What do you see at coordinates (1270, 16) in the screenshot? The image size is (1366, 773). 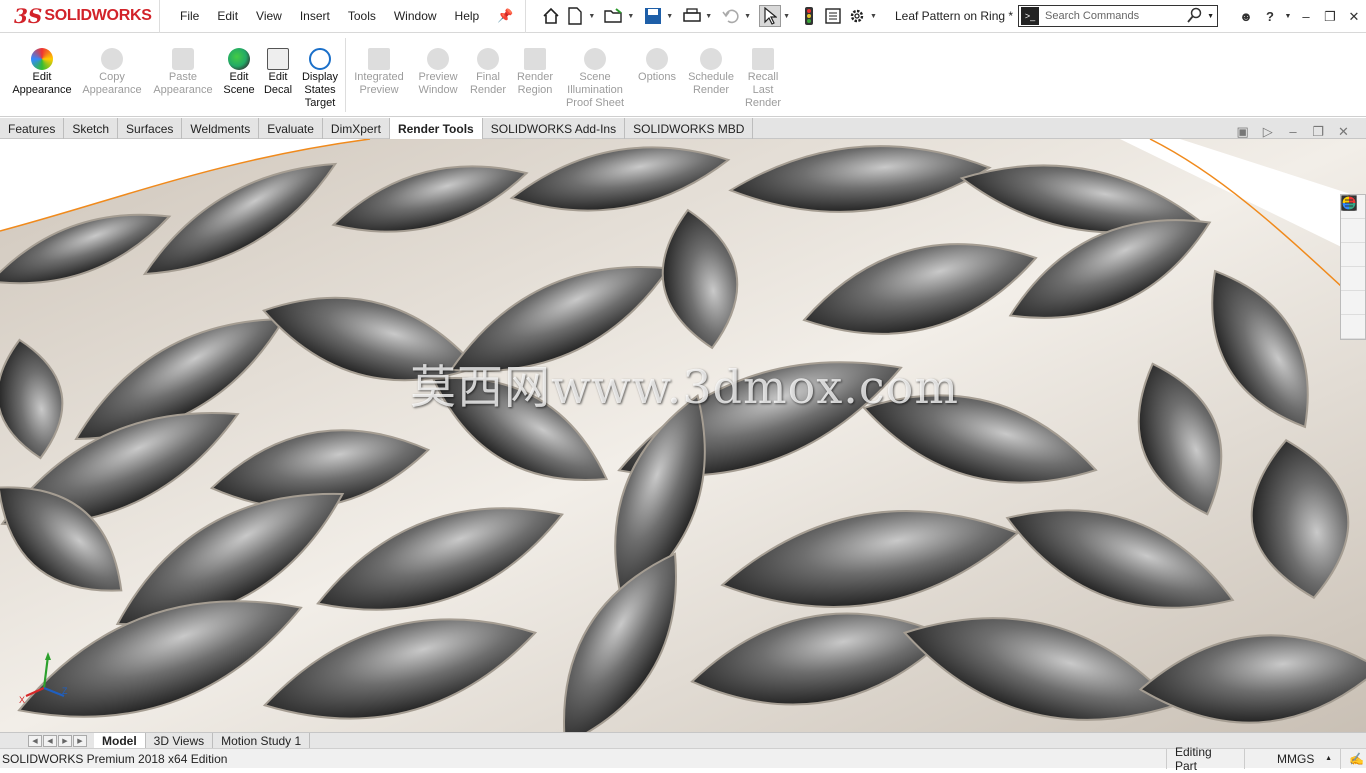 I see `help-icon: ?` at bounding box center [1270, 16].